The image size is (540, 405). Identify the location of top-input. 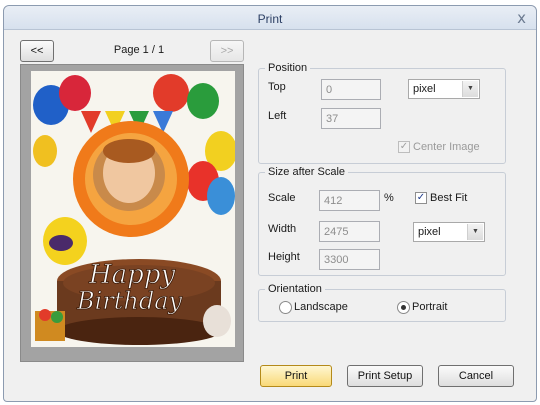
(351, 89).